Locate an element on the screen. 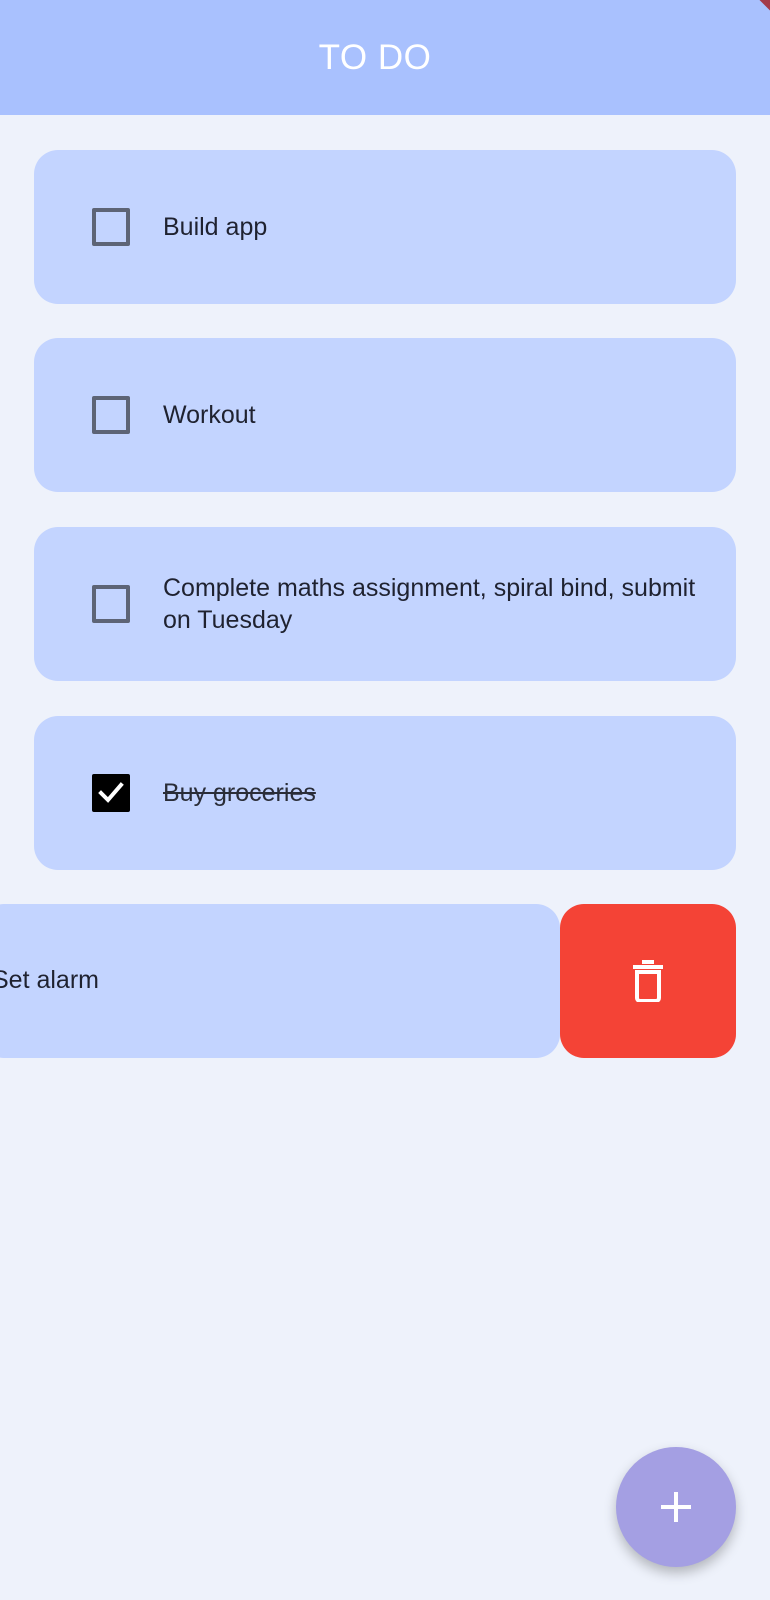  delete-button is located at coordinates (648, 981).